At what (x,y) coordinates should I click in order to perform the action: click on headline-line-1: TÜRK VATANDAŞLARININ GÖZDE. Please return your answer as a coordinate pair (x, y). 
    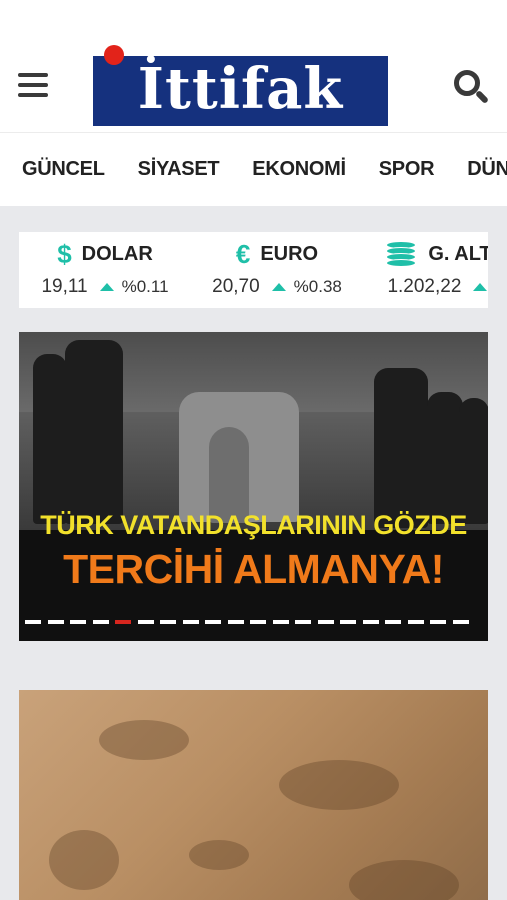
    Looking at the image, I should click on (253, 525).